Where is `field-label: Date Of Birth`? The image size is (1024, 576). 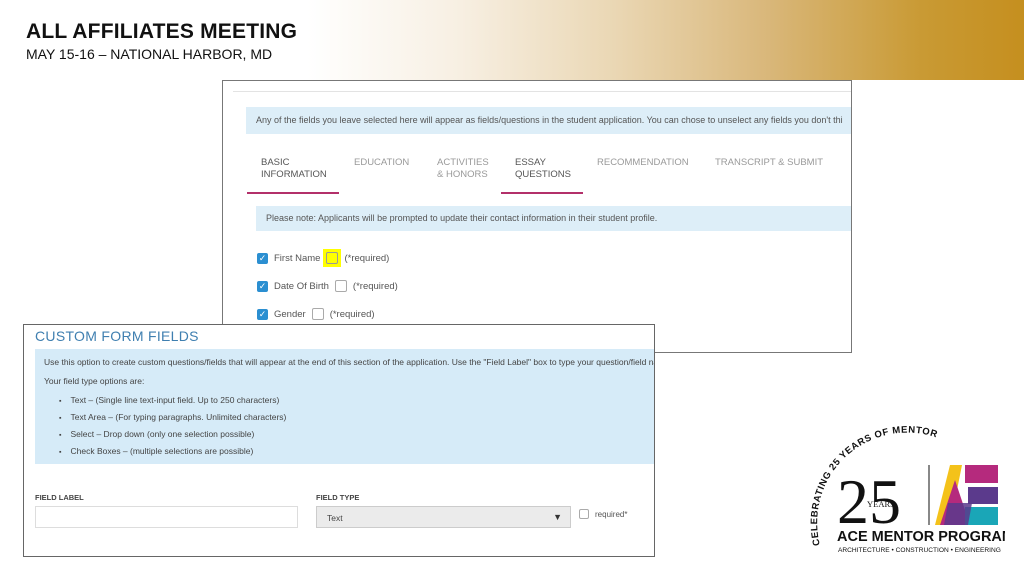 field-label: Date Of Birth is located at coordinates (301, 286).